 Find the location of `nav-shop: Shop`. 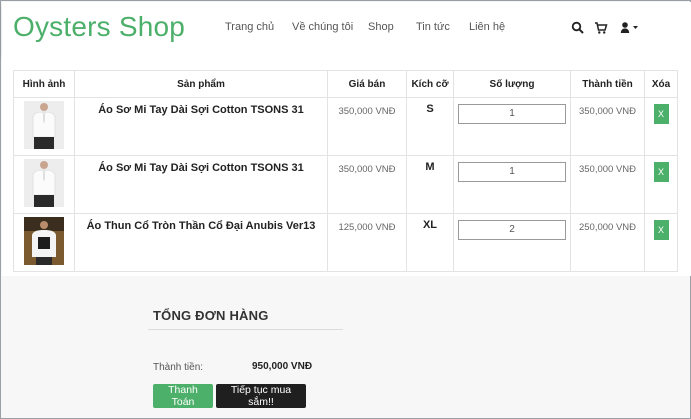

nav-shop: Shop is located at coordinates (381, 27).